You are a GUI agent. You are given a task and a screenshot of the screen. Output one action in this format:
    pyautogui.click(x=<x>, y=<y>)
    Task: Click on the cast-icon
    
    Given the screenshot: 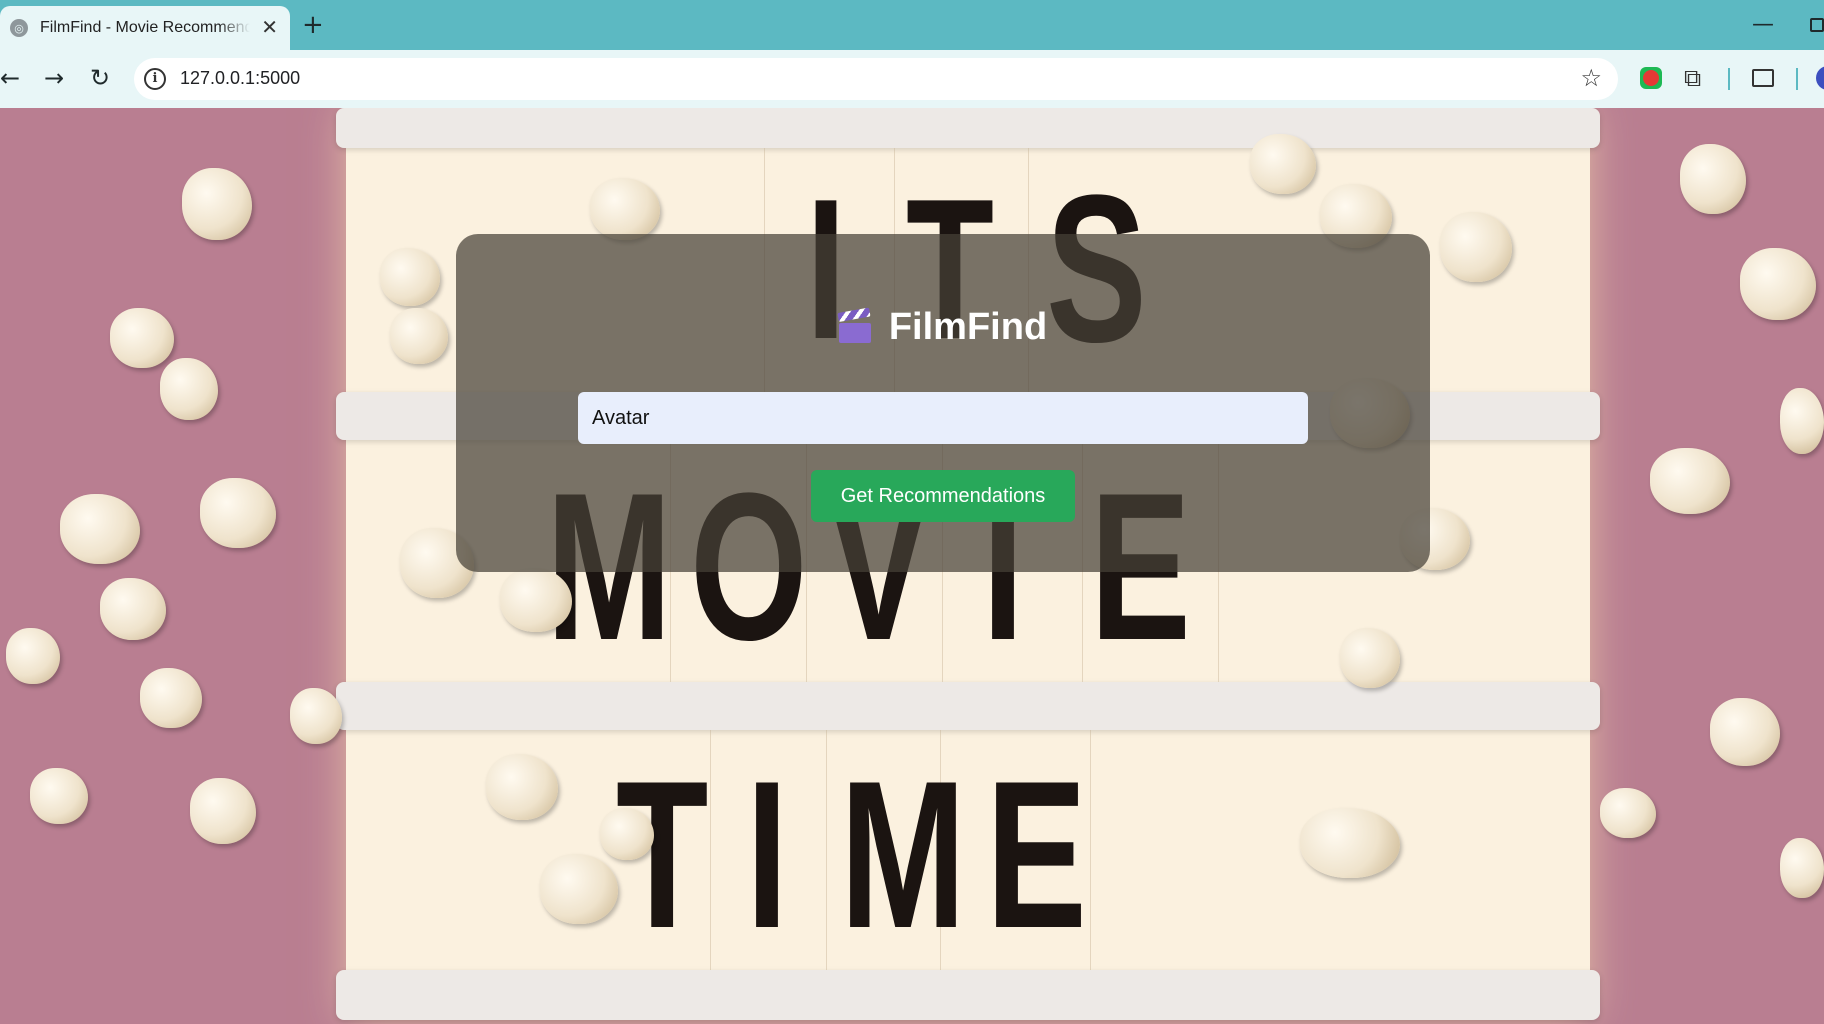 What is the action you would take?
    pyautogui.click(x=1763, y=78)
    